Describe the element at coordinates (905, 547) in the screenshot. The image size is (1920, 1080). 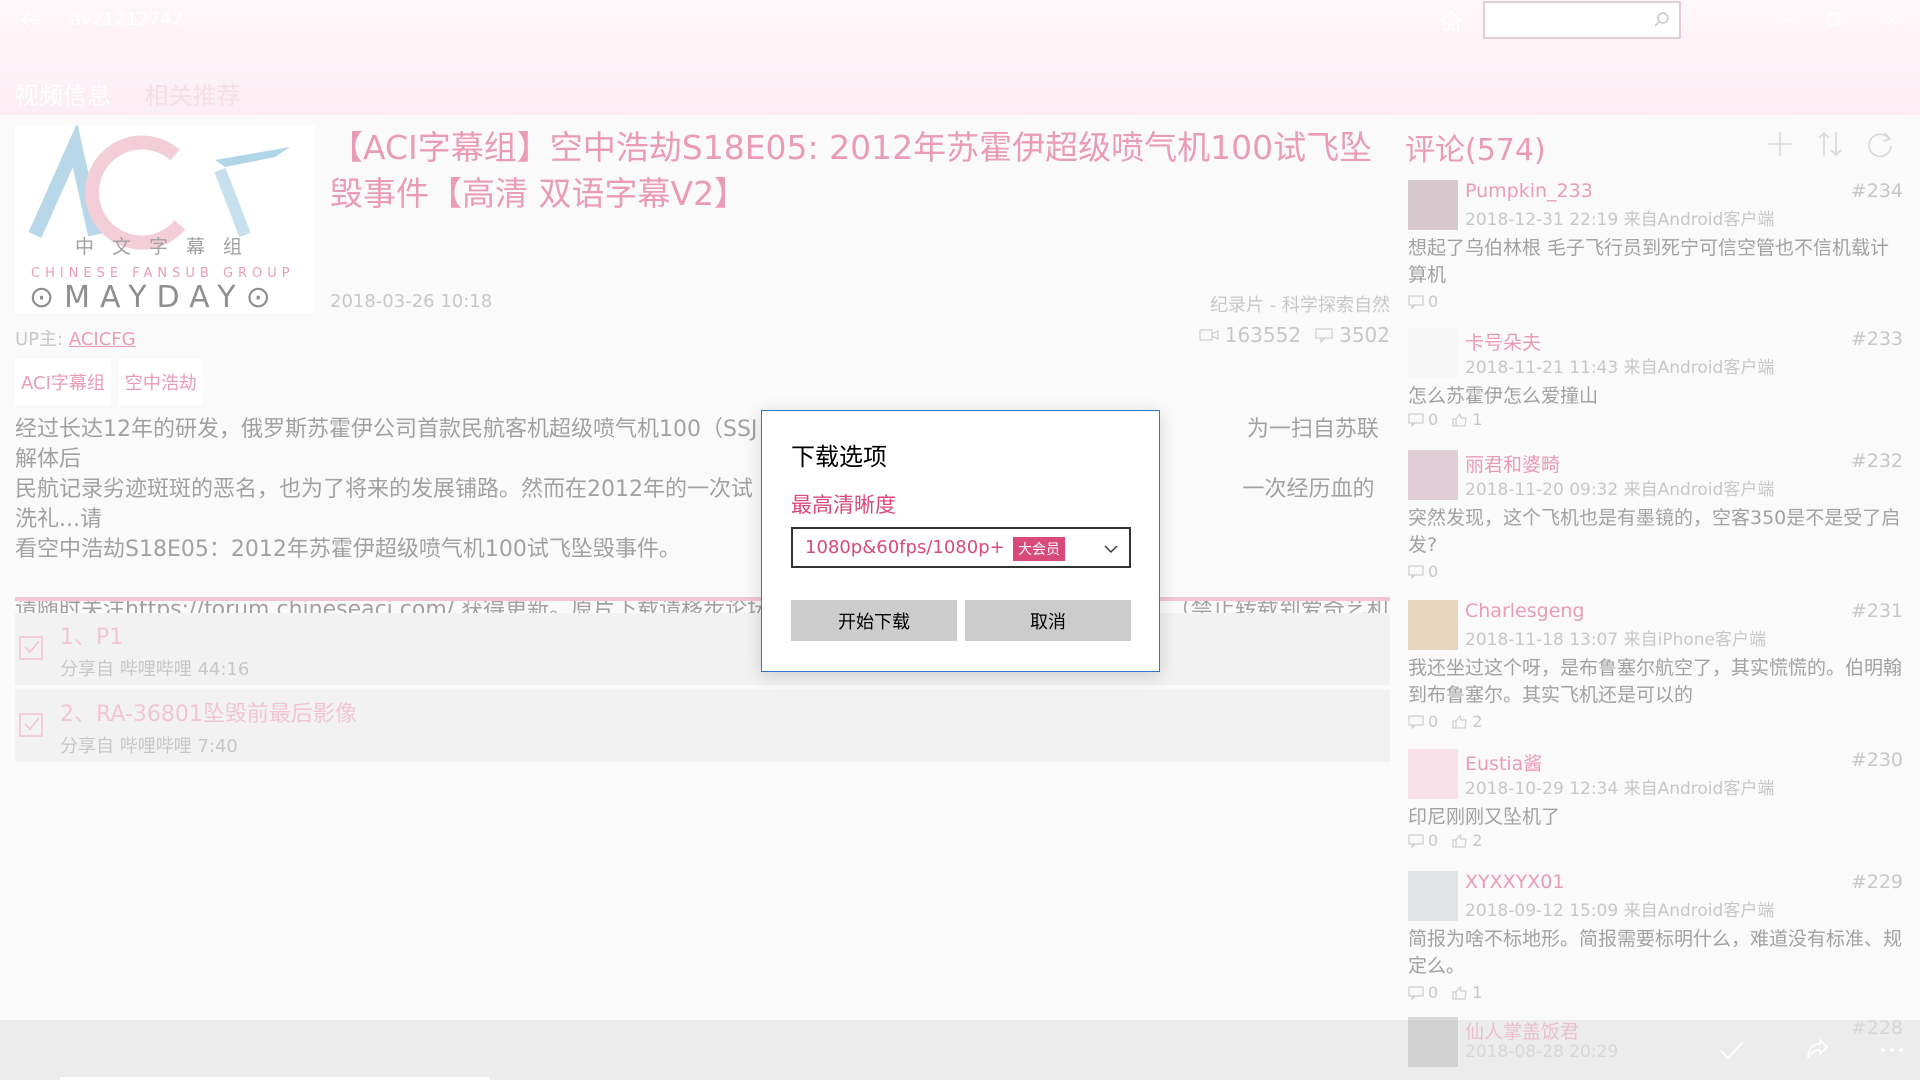
I see `quality-selected-value: 1080p&60fps/1080p+` at that location.